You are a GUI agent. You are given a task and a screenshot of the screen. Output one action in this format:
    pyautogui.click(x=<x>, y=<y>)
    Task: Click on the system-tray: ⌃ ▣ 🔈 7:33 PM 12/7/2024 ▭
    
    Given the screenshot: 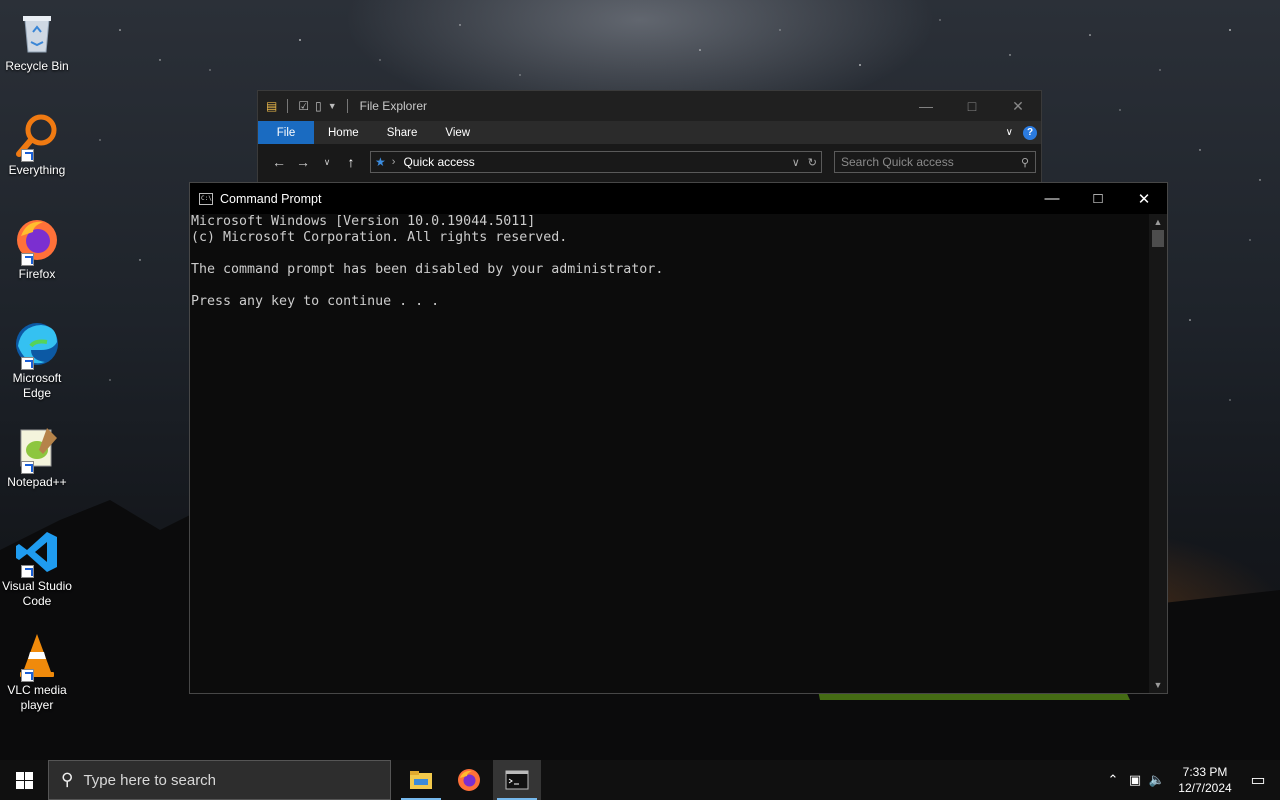 What is the action you would take?
    pyautogui.click(x=1191, y=780)
    